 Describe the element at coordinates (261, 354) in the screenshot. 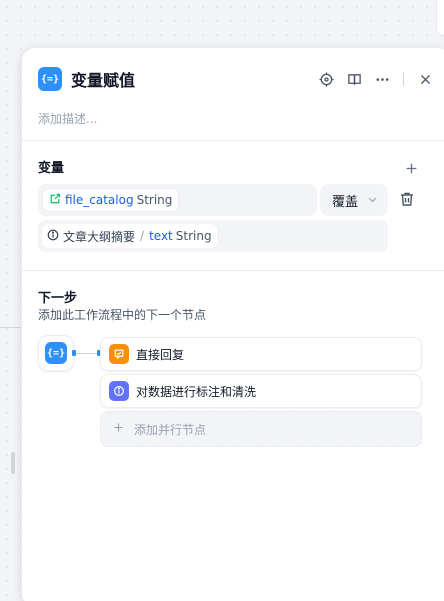

I see `next-node-direct-reply: 直接回复` at that location.